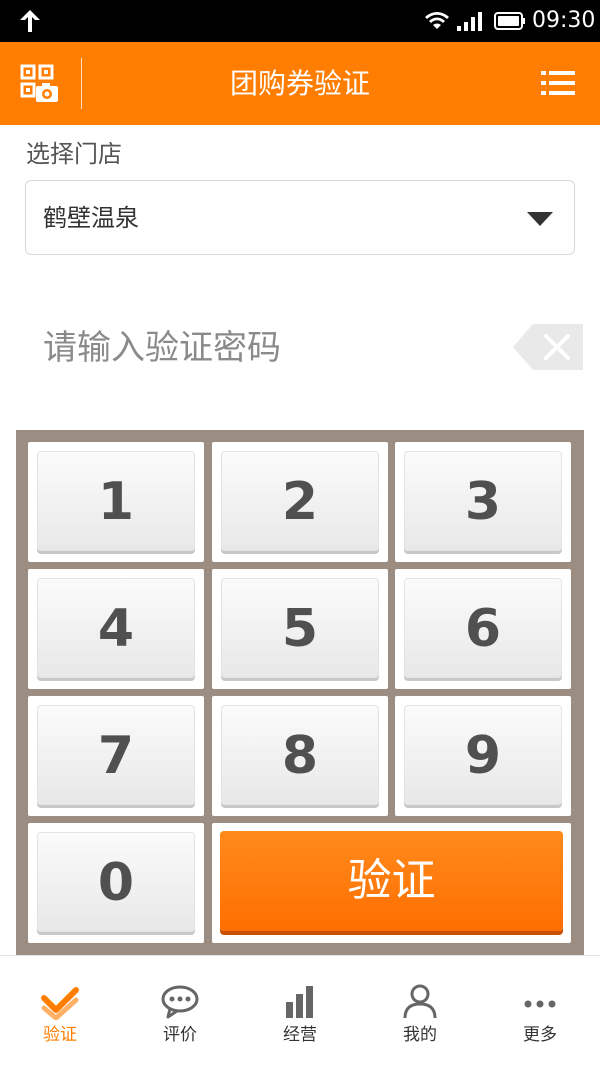 The image size is (600, 1067). I want to click on page-title: 团购券验证, so click(299, 83).